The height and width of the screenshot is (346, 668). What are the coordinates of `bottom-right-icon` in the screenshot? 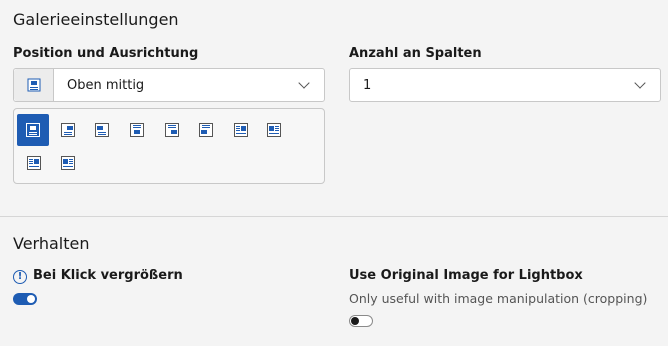 It's located at (172, 130).